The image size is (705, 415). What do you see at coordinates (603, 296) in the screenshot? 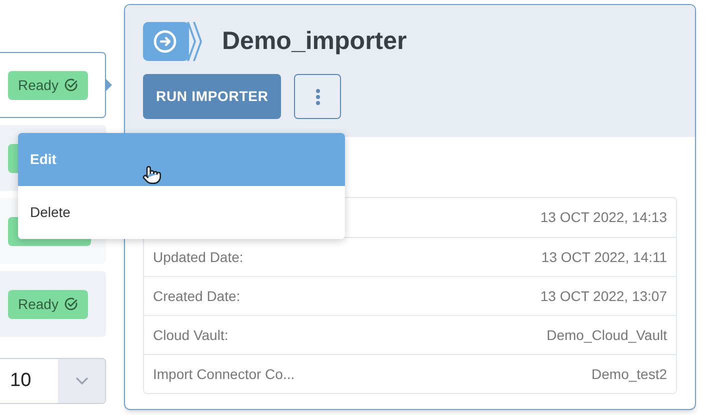
I see `property-value: 13 OCT 2022, 13:07` at bounding box center [603, 296].